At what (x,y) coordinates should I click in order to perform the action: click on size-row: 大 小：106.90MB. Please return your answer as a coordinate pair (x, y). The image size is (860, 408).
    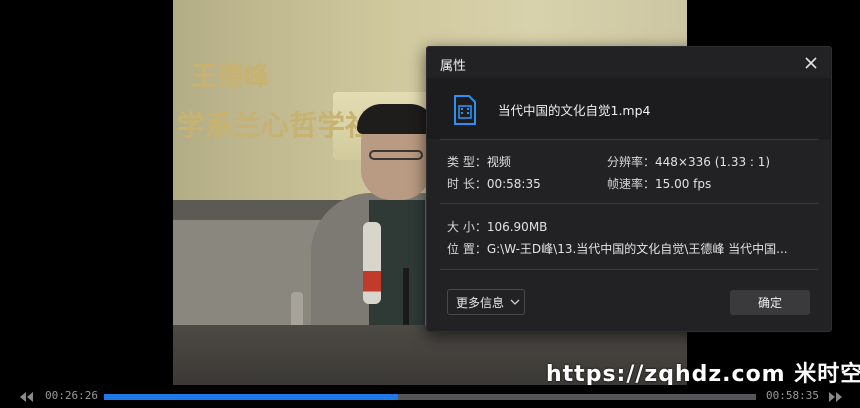
    Looking at the image, I should click on (497, 226).